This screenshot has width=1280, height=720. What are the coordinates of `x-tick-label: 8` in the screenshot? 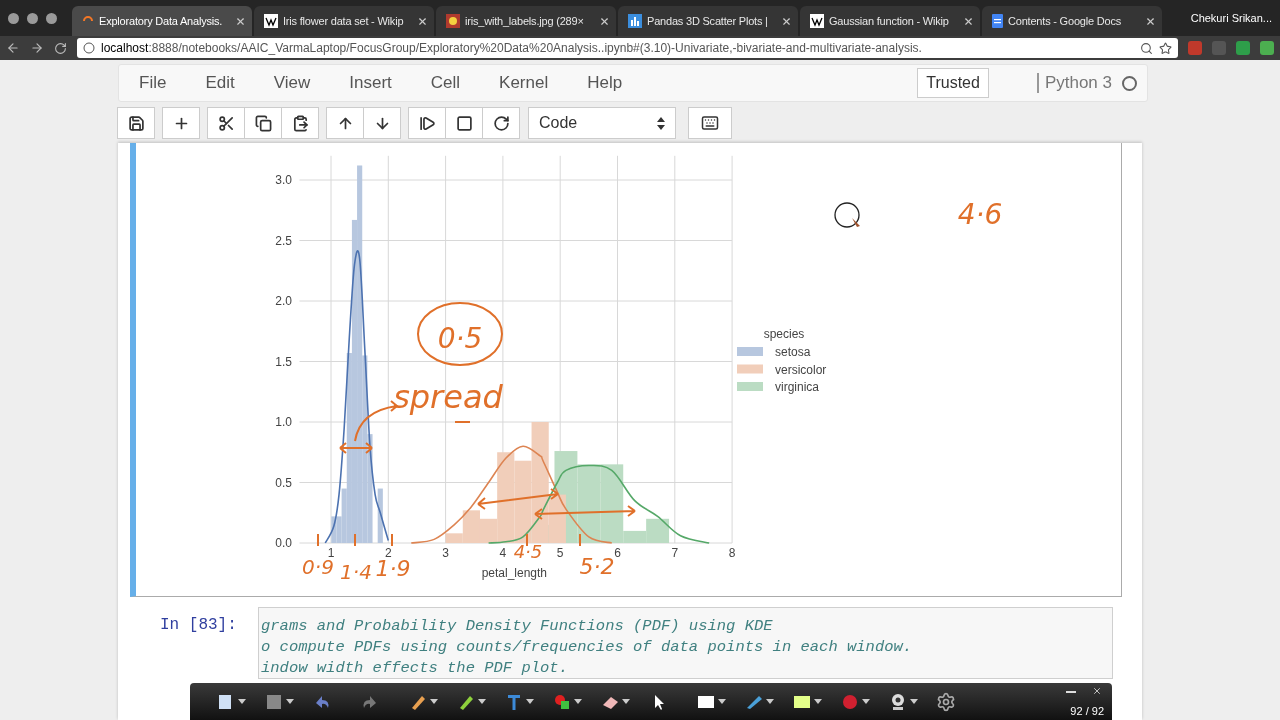 It's located at (732, 553).